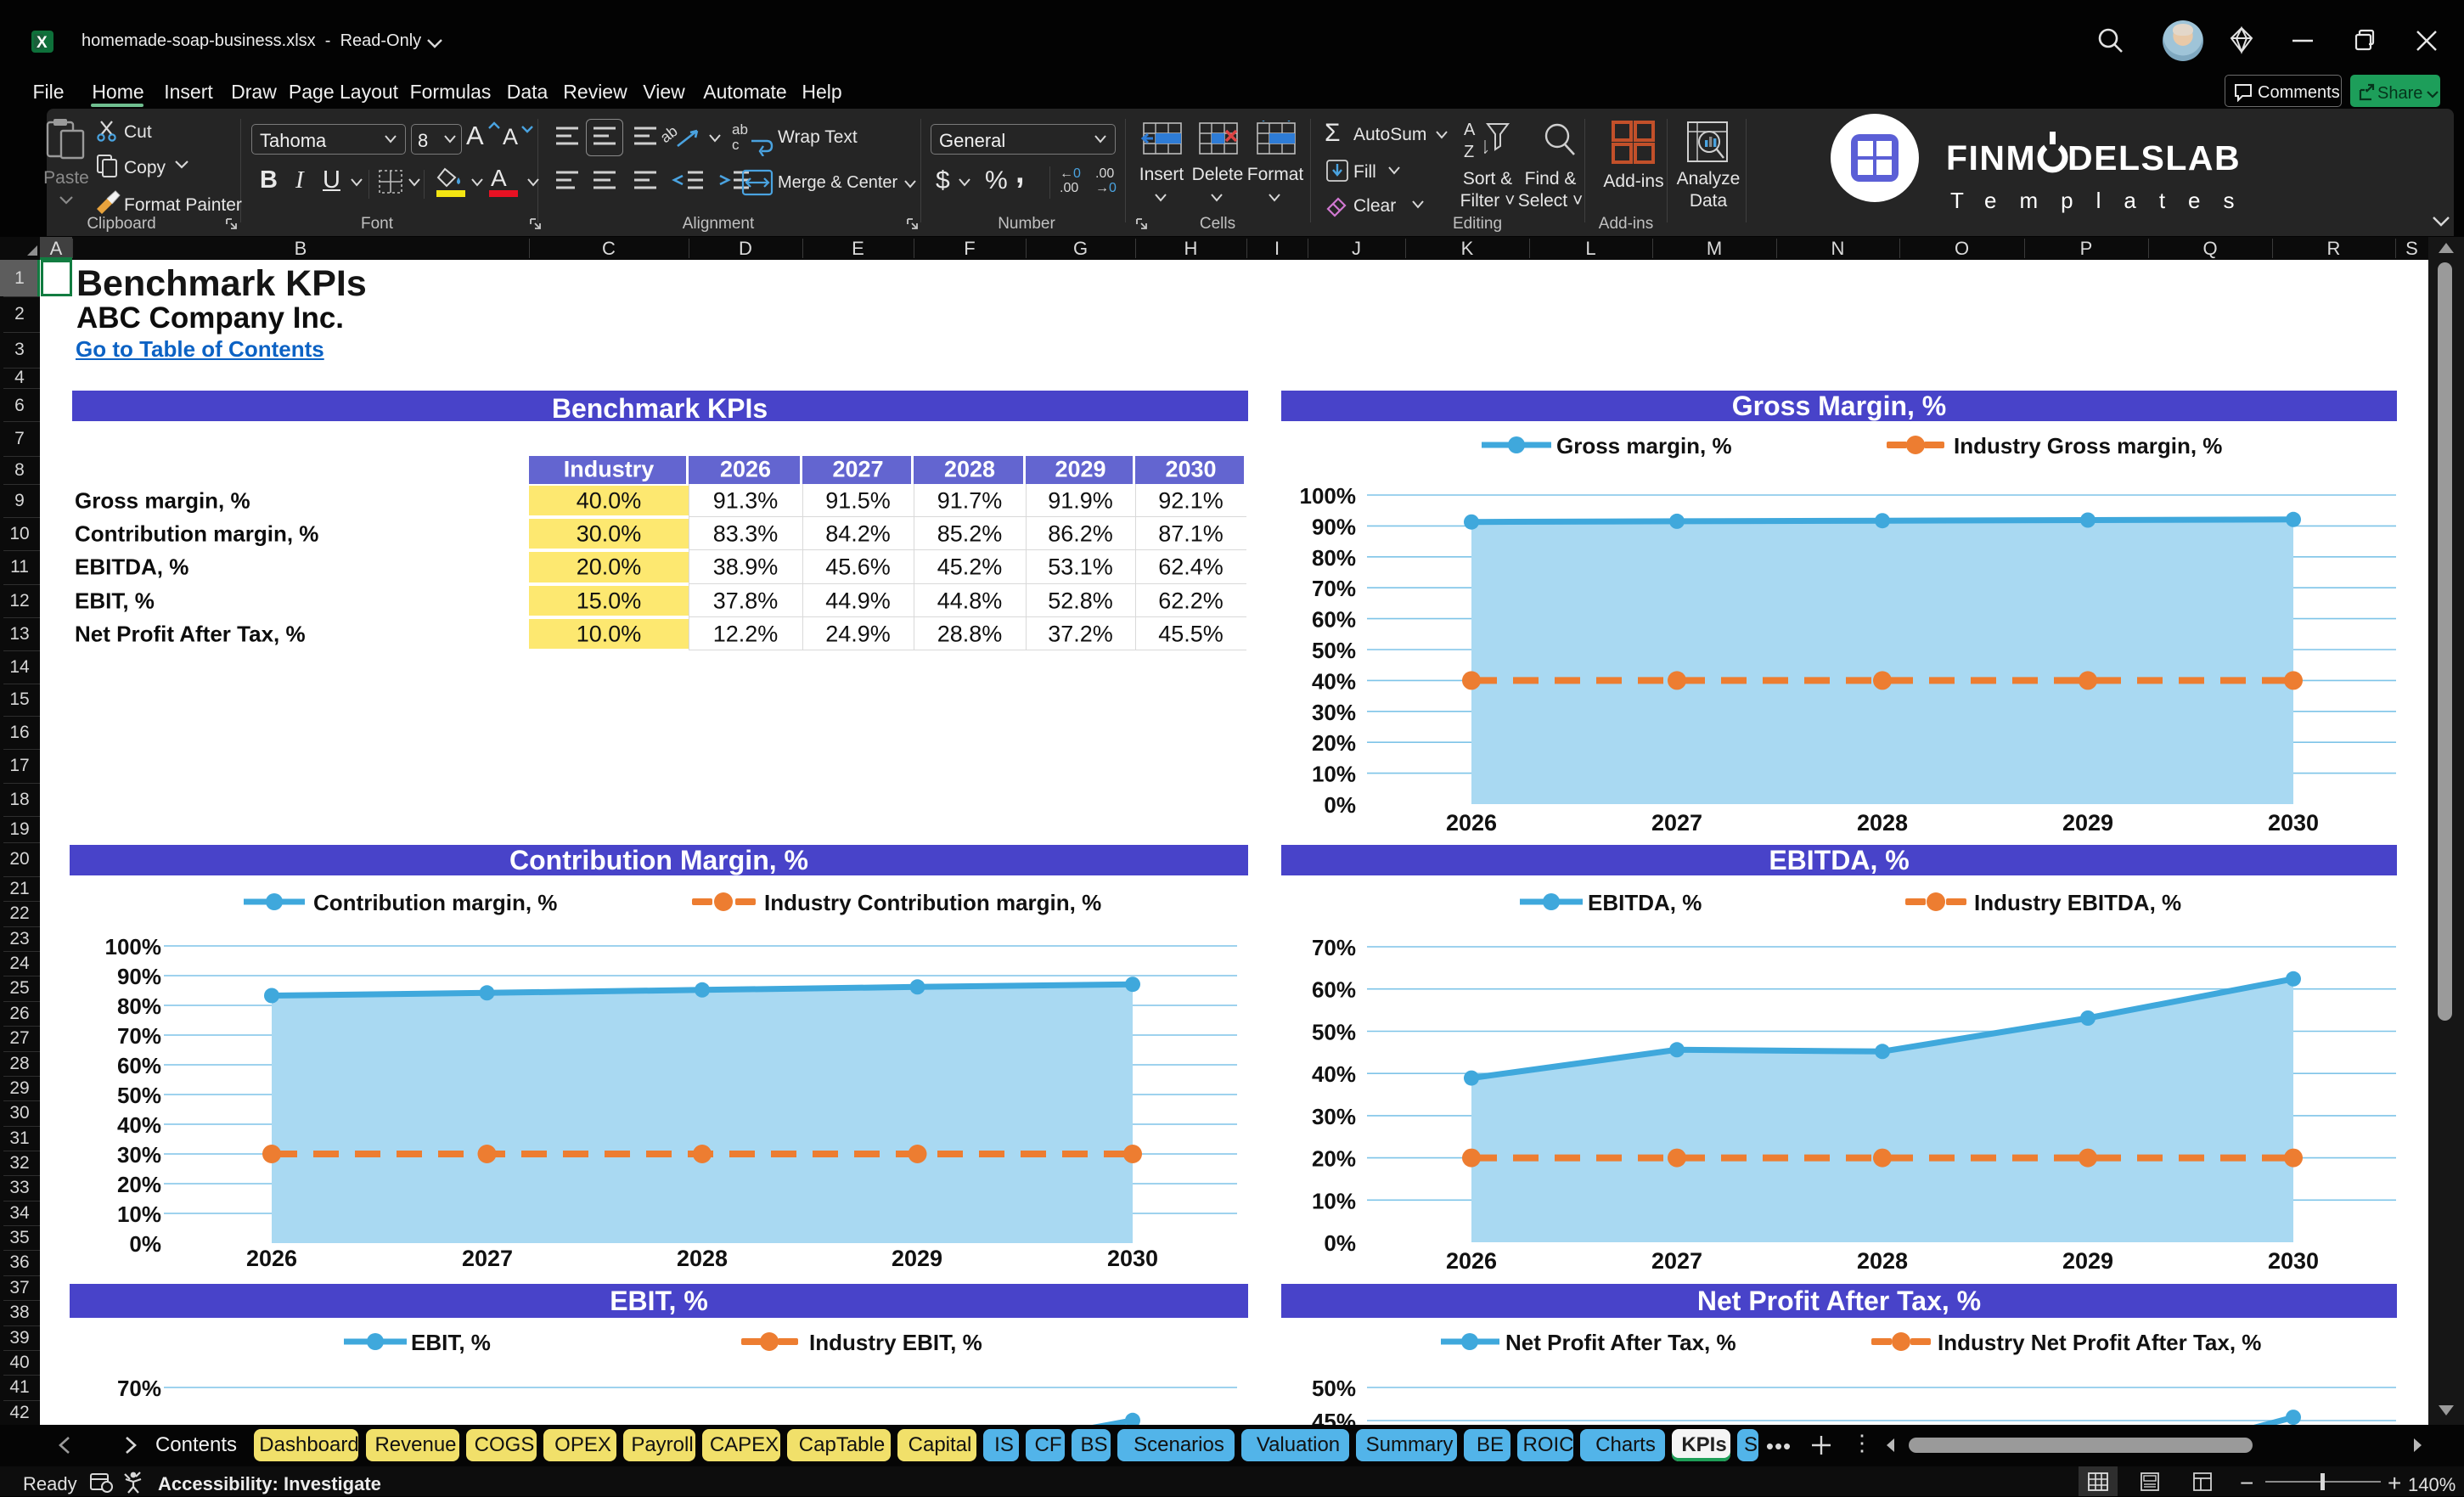  Describe the element at coordinates (2099, 1342) in the screenshot. I see `svg-text:Industry Net Profit After Tax,: Industry Net Profit After Tax, %` at that location.